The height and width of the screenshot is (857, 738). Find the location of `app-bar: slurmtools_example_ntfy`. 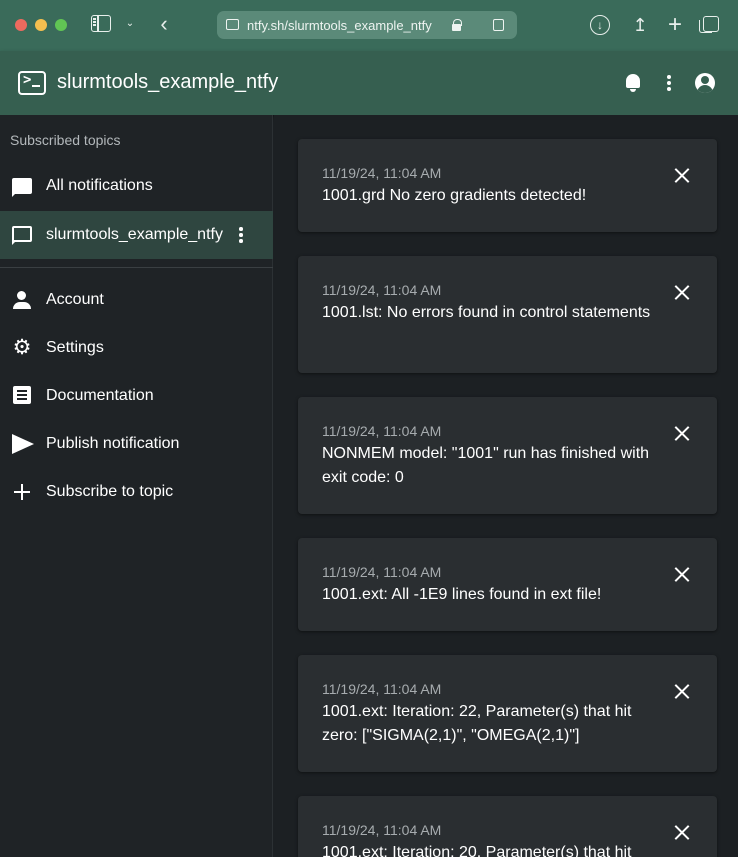

app-bar: slurmtools_example_ntfy is located at coordinates (369, 83).